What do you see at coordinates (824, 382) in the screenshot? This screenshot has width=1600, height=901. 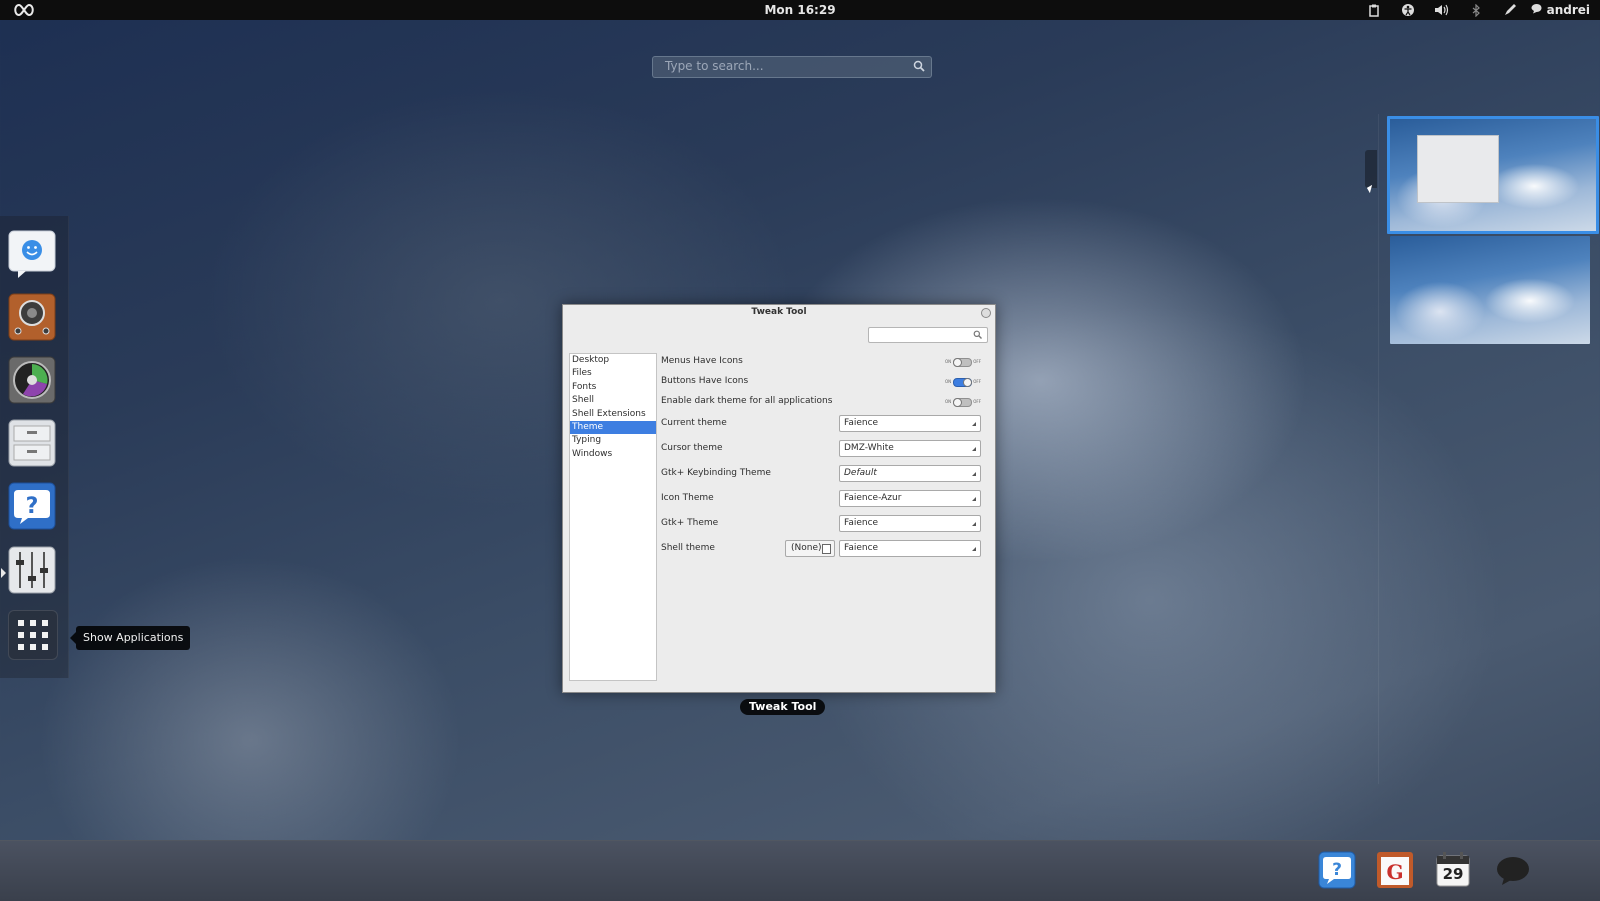 I see `setting-row: Buttons Have Icons ON OFF` at bounding box center [824, 382].